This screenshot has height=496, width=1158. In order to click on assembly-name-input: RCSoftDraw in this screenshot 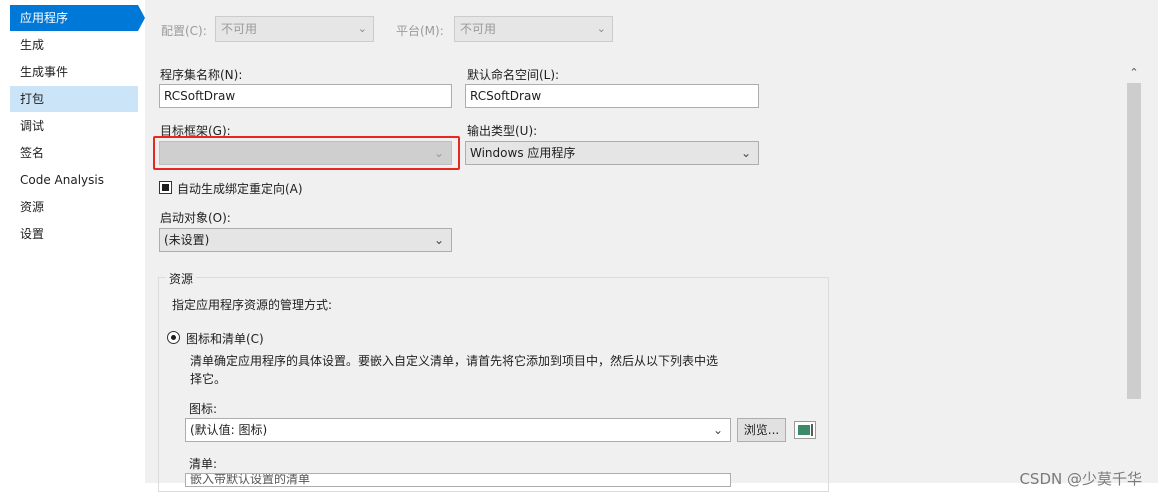, I will do `click(305, 96)`.